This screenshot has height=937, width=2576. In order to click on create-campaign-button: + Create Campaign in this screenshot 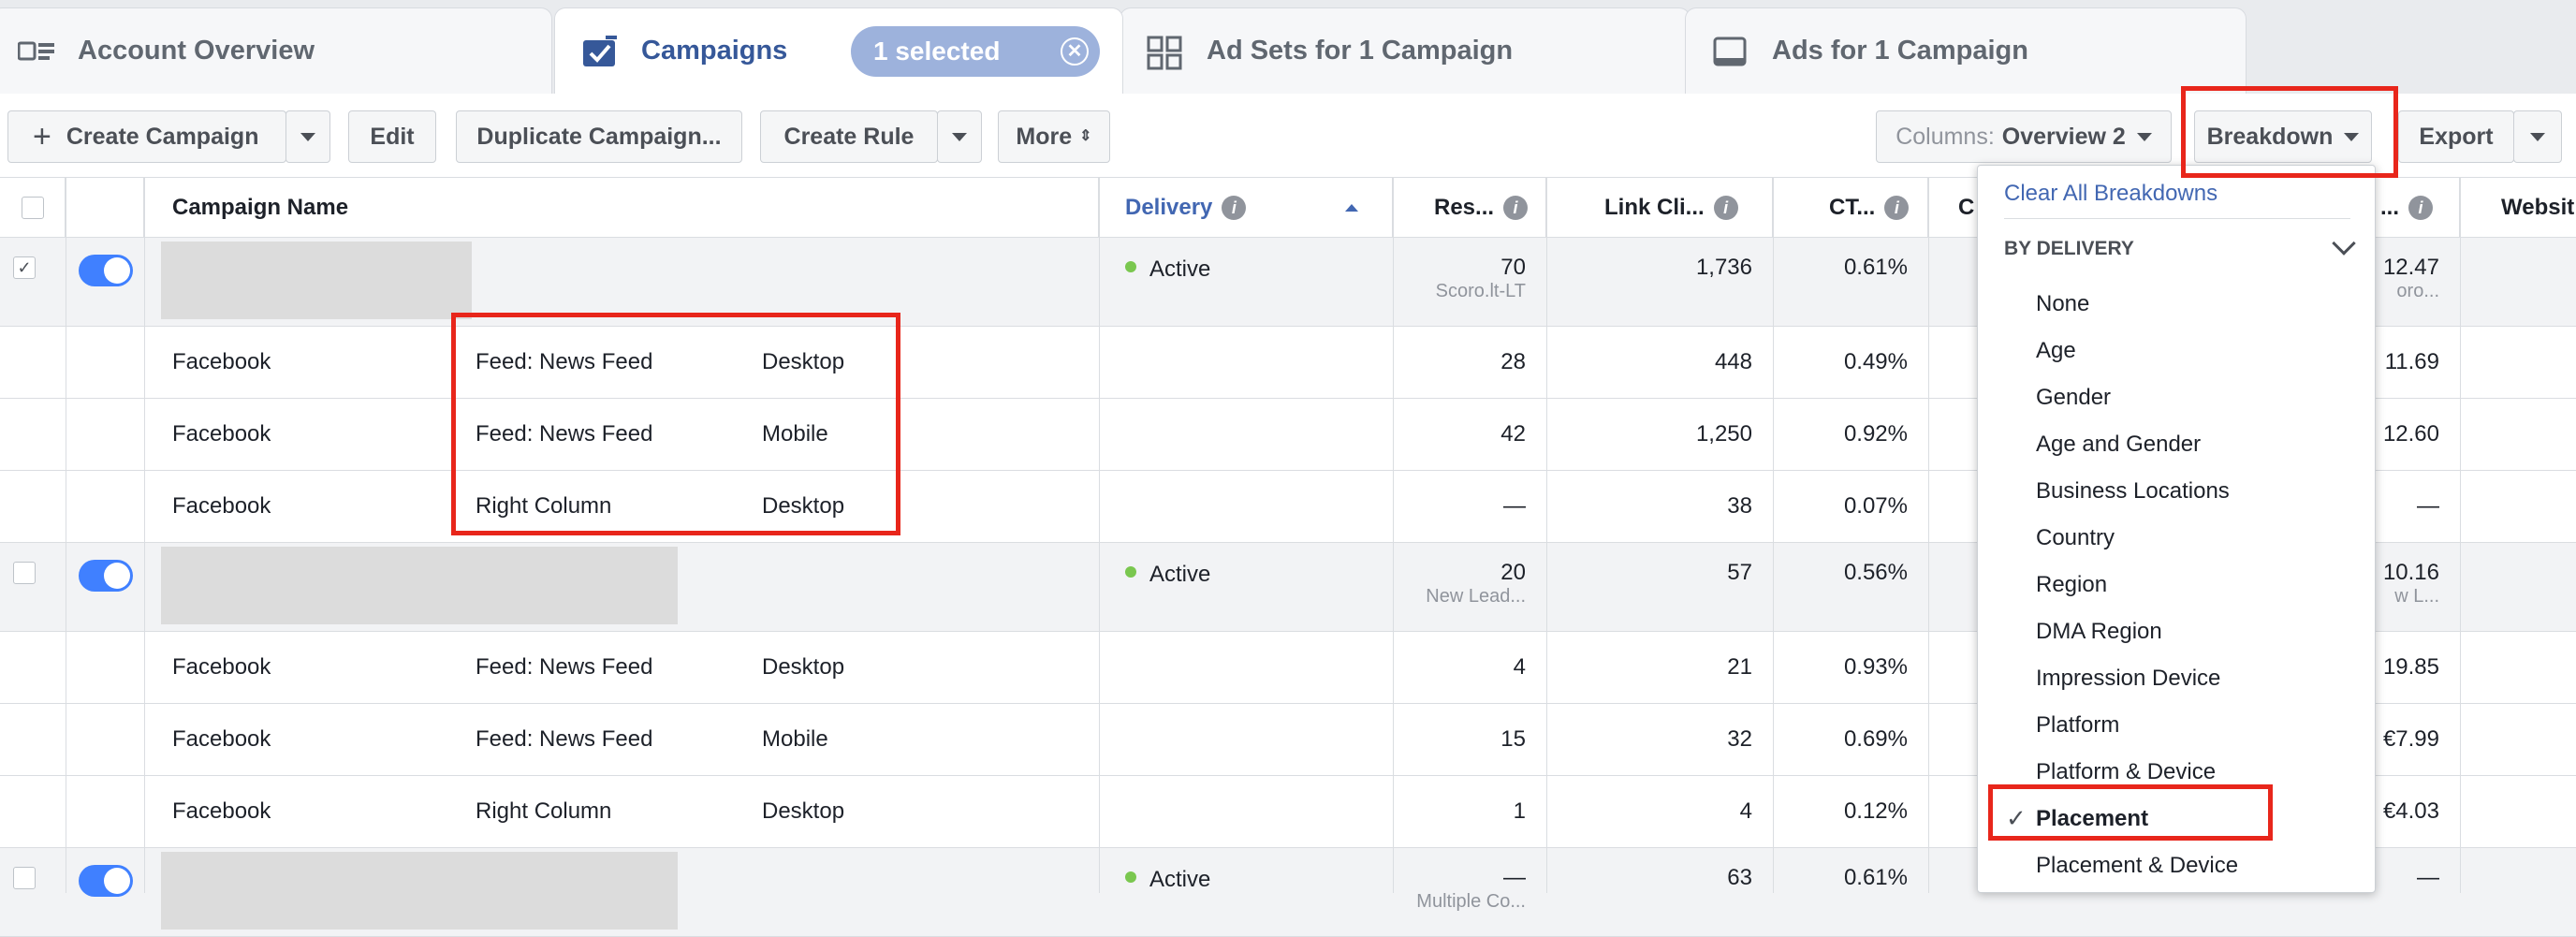, I will do `click(146, 137)`.